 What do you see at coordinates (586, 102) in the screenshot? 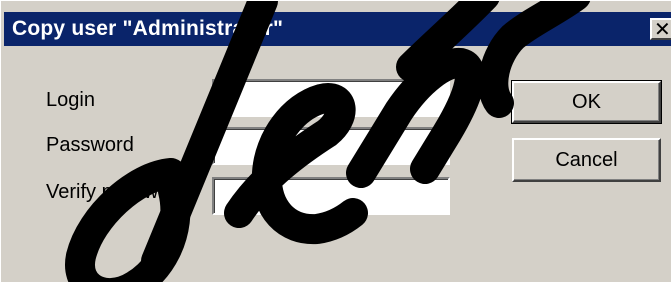
I see `ok-button: OK` at bounding box center [586, 102].